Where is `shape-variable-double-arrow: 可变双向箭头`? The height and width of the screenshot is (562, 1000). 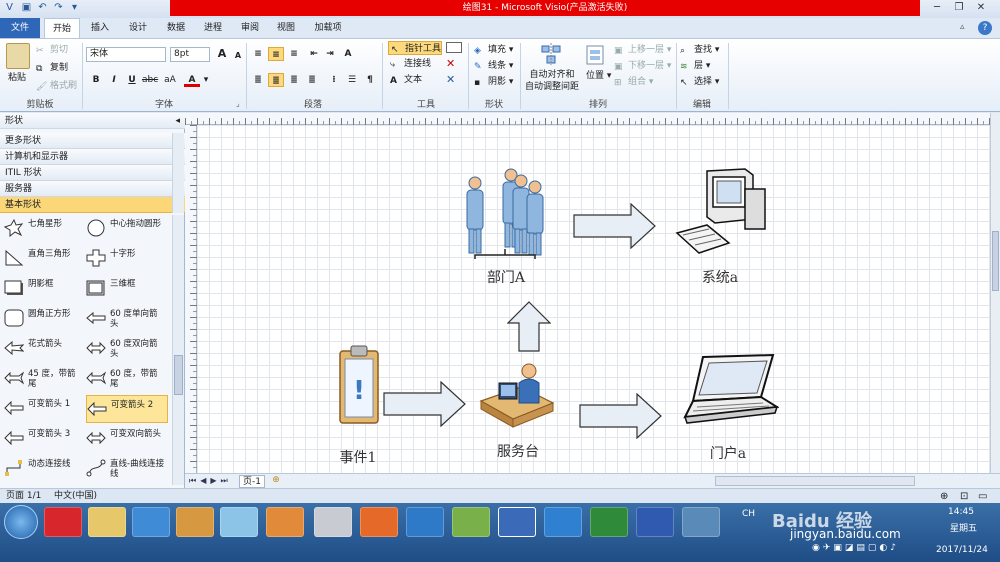 shape-variable-double-arrow: 可变双向箭头 is located at coordinates (127, 439).